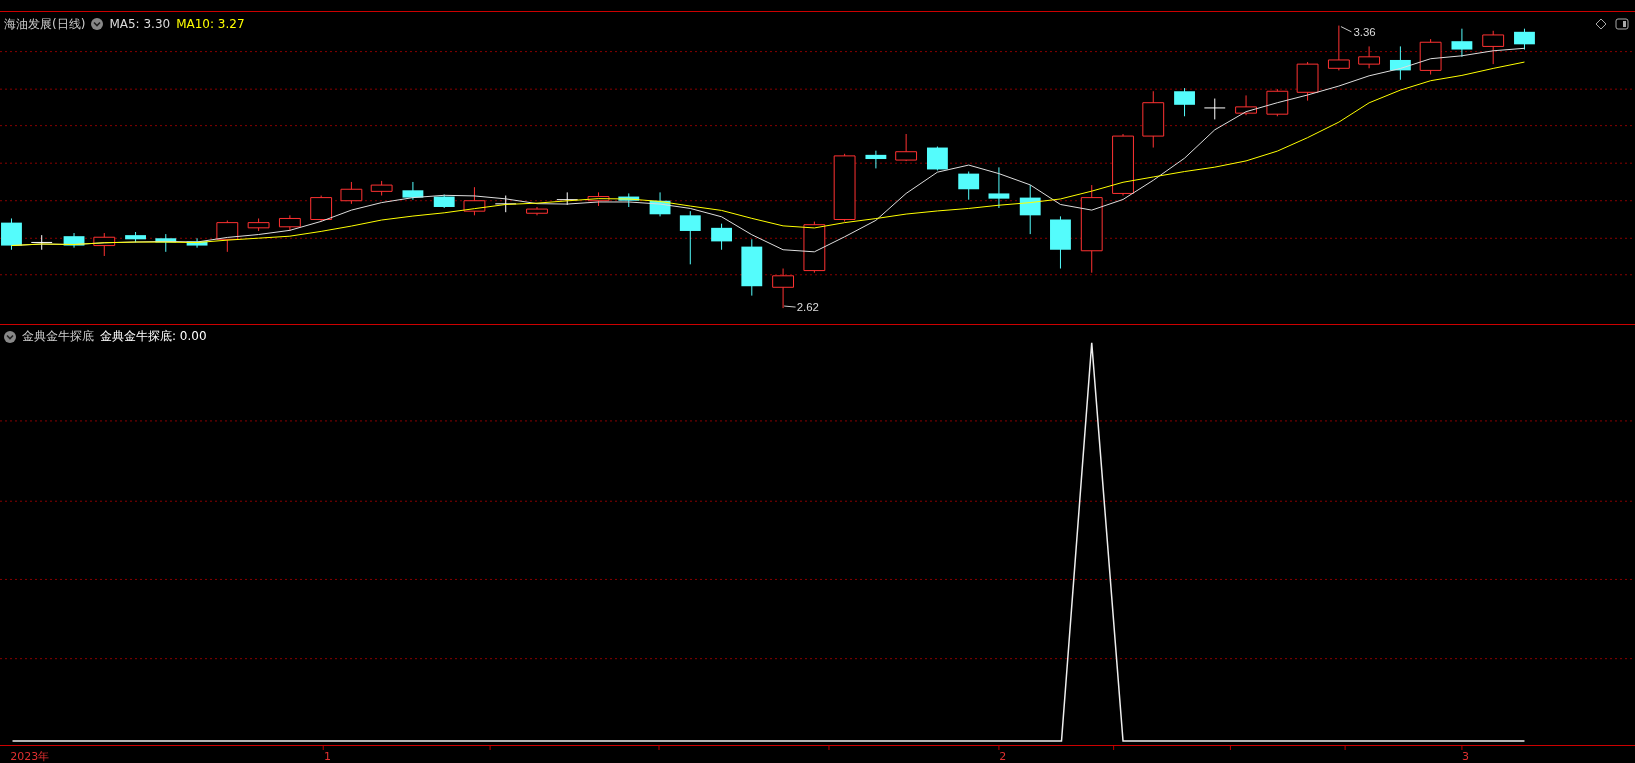 The height and width of the screenshot is (763, 1635). What do you see at coordinates (210, 24) in the screenshot?
I see `ma-label: MA10: 3.27` at bounding box center [210, 24].